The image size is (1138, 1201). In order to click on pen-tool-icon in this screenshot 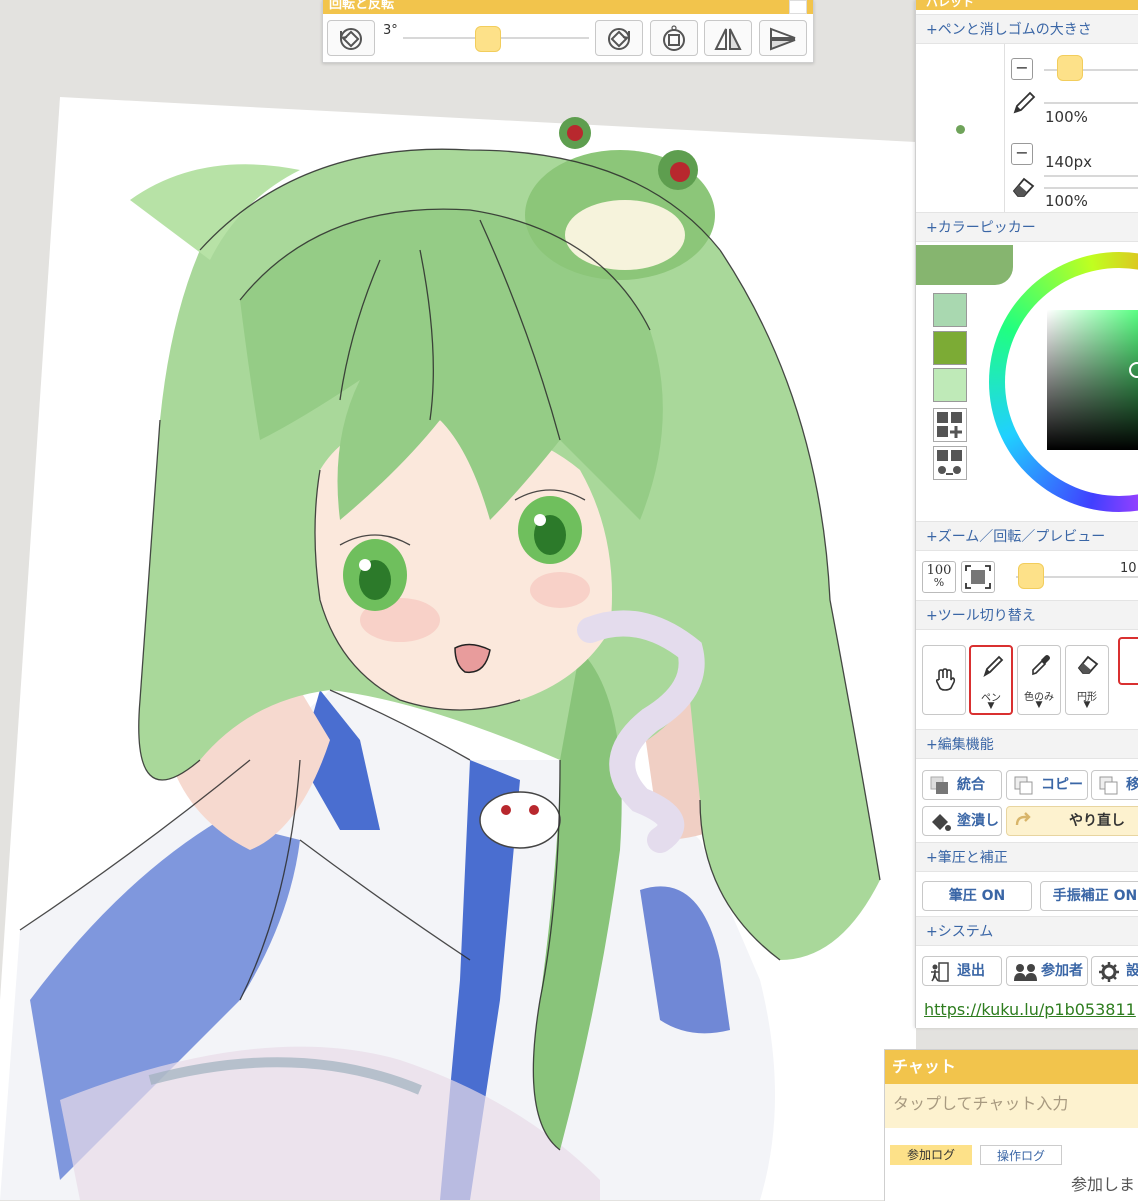, I will do `click(993, 666)`.